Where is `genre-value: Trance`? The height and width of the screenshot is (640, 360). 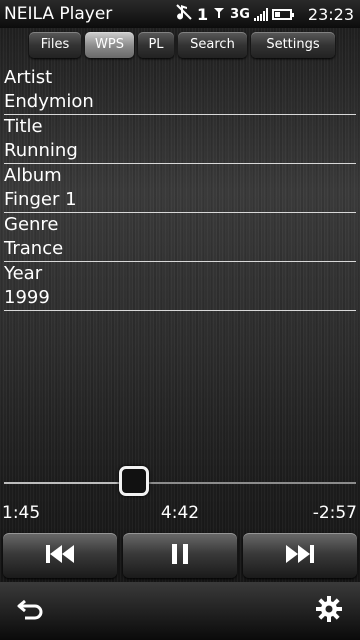
genre-value: Trance is located at coordinates (34, 248).